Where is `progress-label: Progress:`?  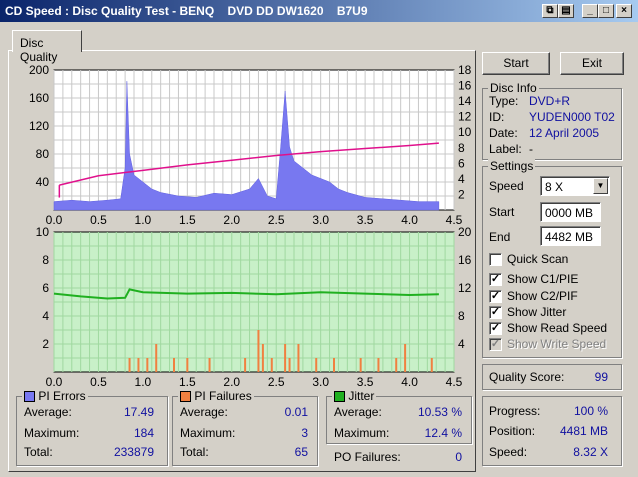 progress-label: Progress: is located at coordinates (515, 411).